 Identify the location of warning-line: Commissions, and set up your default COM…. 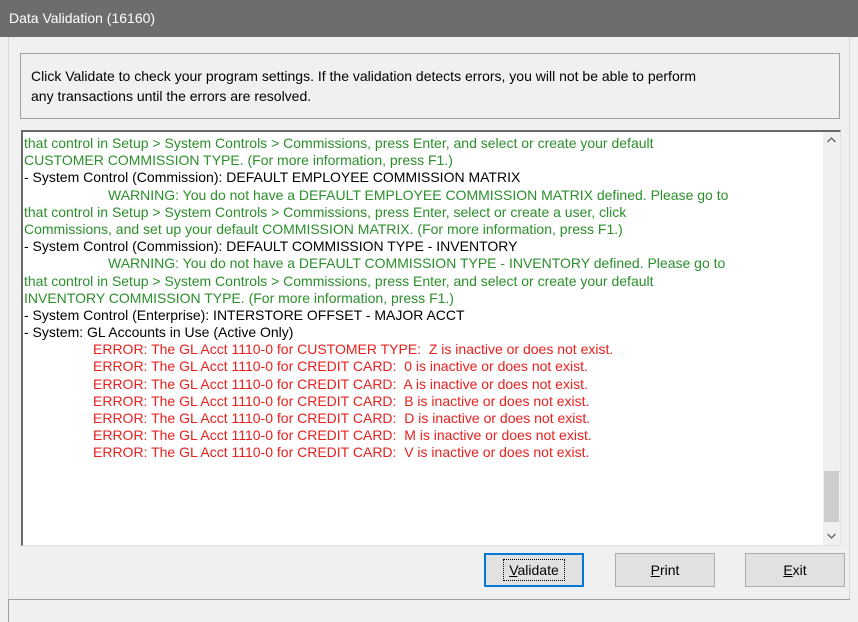
(323, 228).